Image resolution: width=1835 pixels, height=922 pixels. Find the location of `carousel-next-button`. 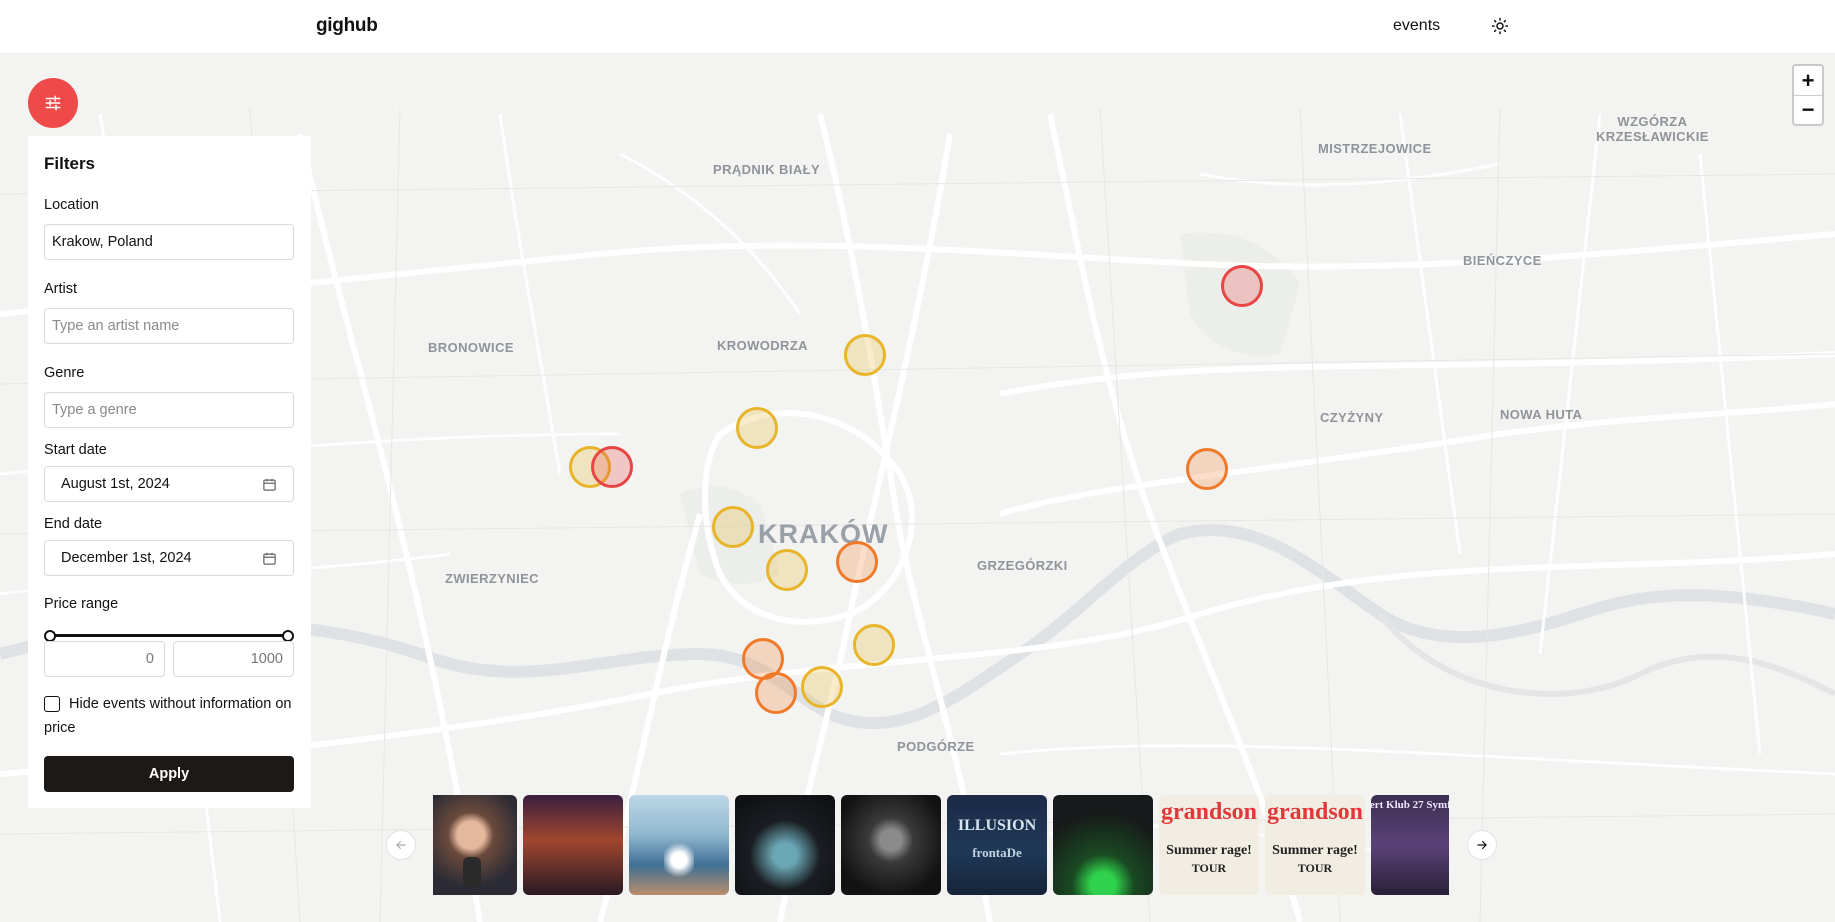

carousel-next-button is located at coordinates (1482, 845).